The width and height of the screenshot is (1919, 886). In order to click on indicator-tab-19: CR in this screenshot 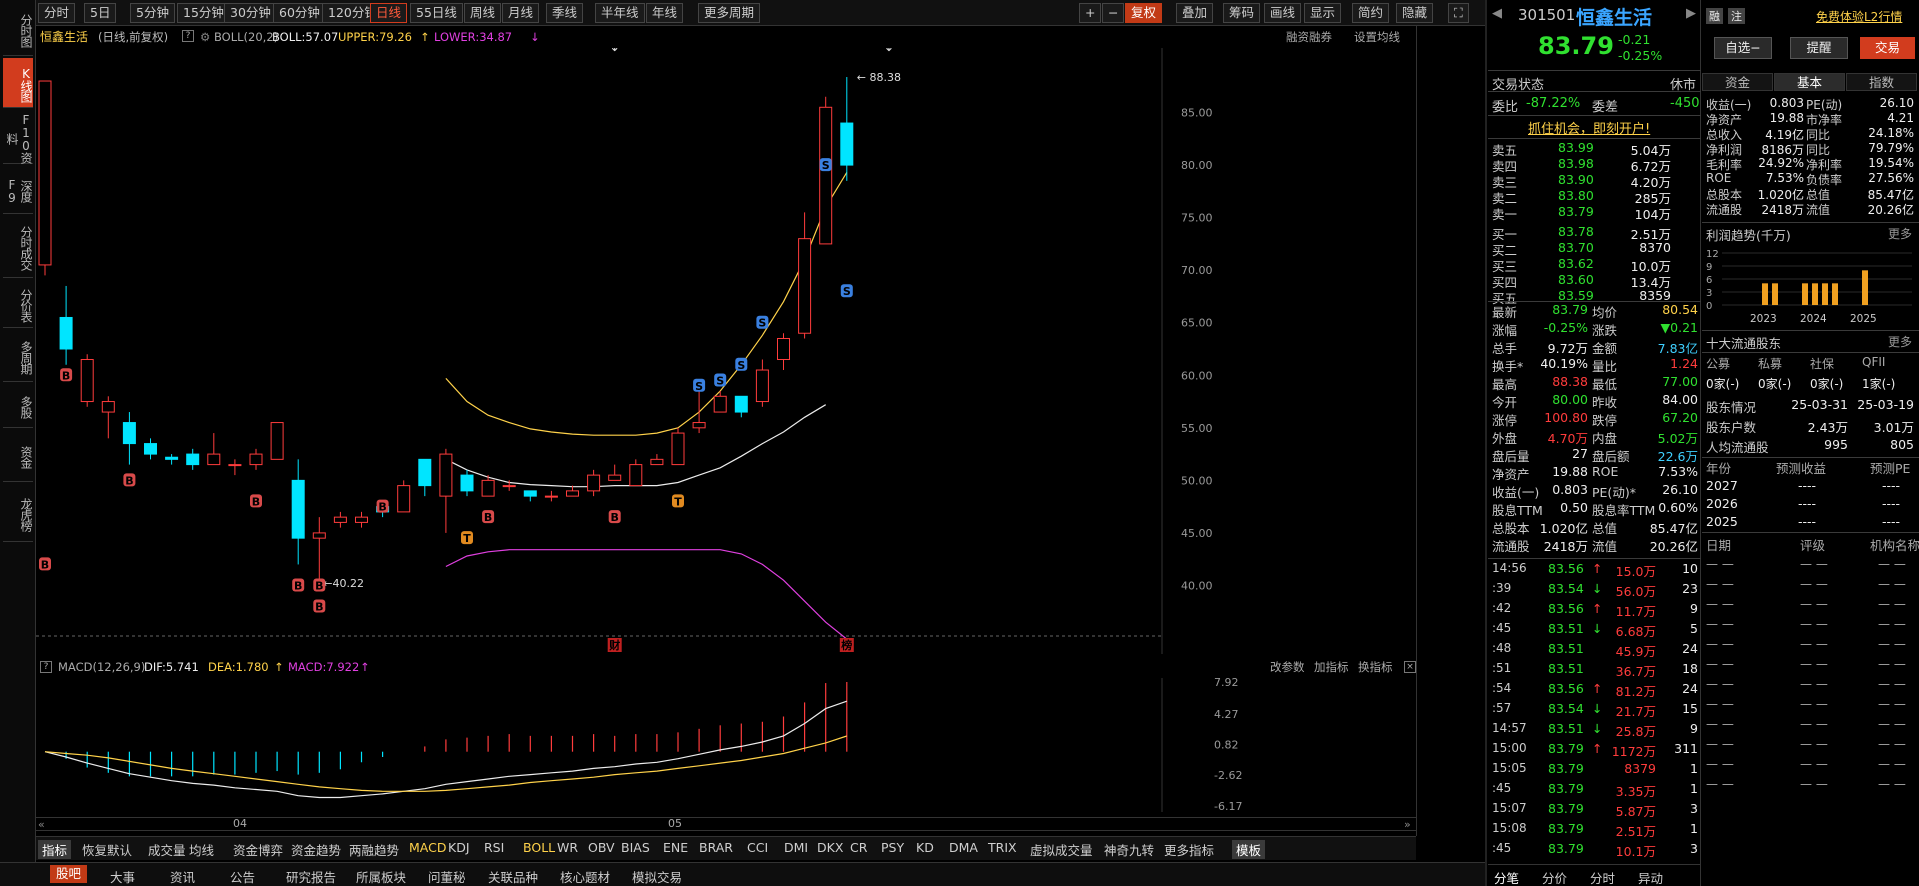, I will do `click(858, 847)`.